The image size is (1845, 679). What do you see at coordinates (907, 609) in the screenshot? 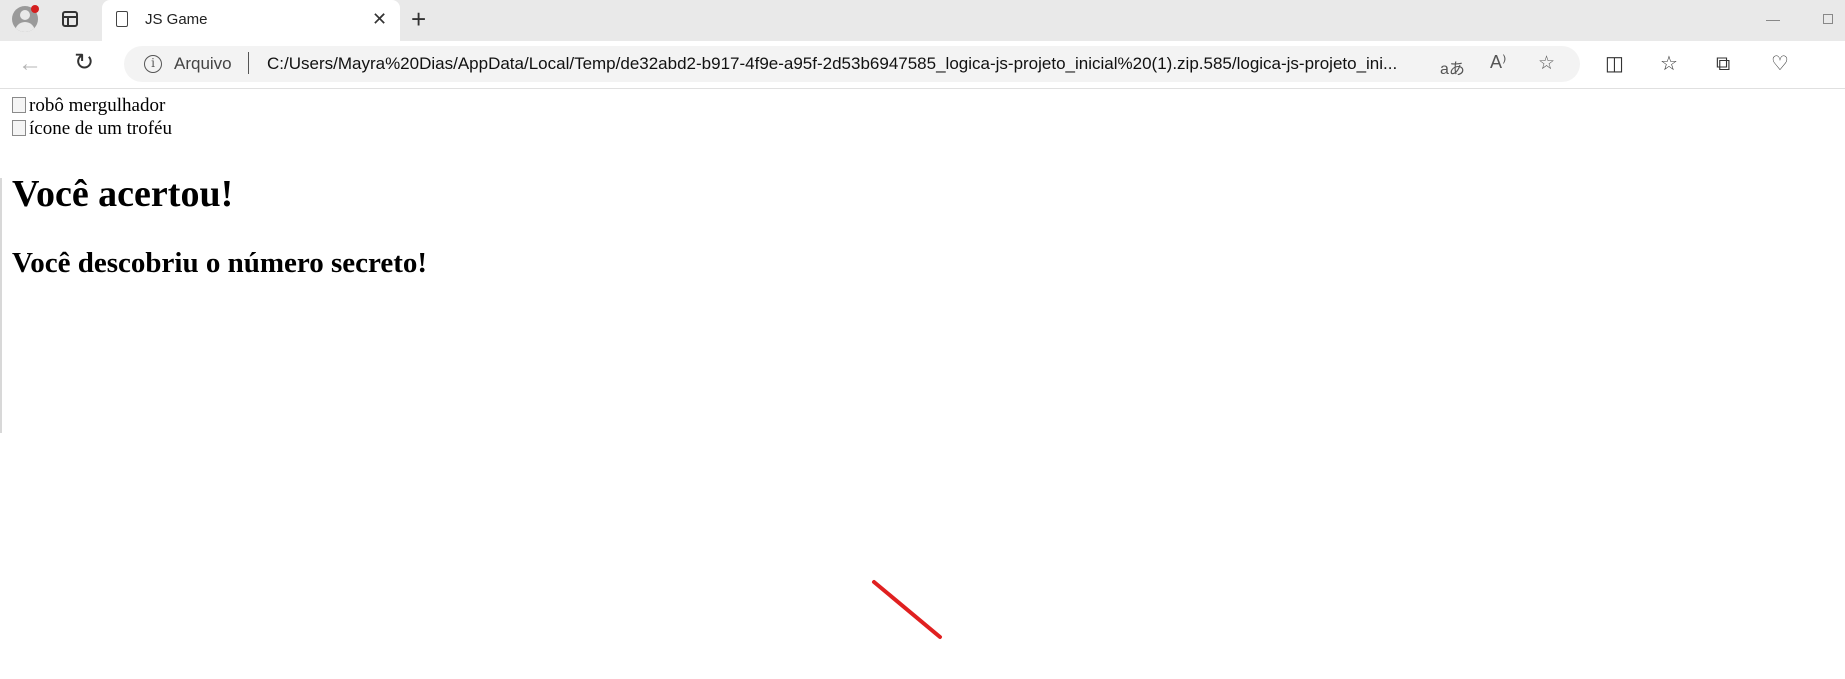
I see `annotation-stroke` at bounding box center [907, 609].